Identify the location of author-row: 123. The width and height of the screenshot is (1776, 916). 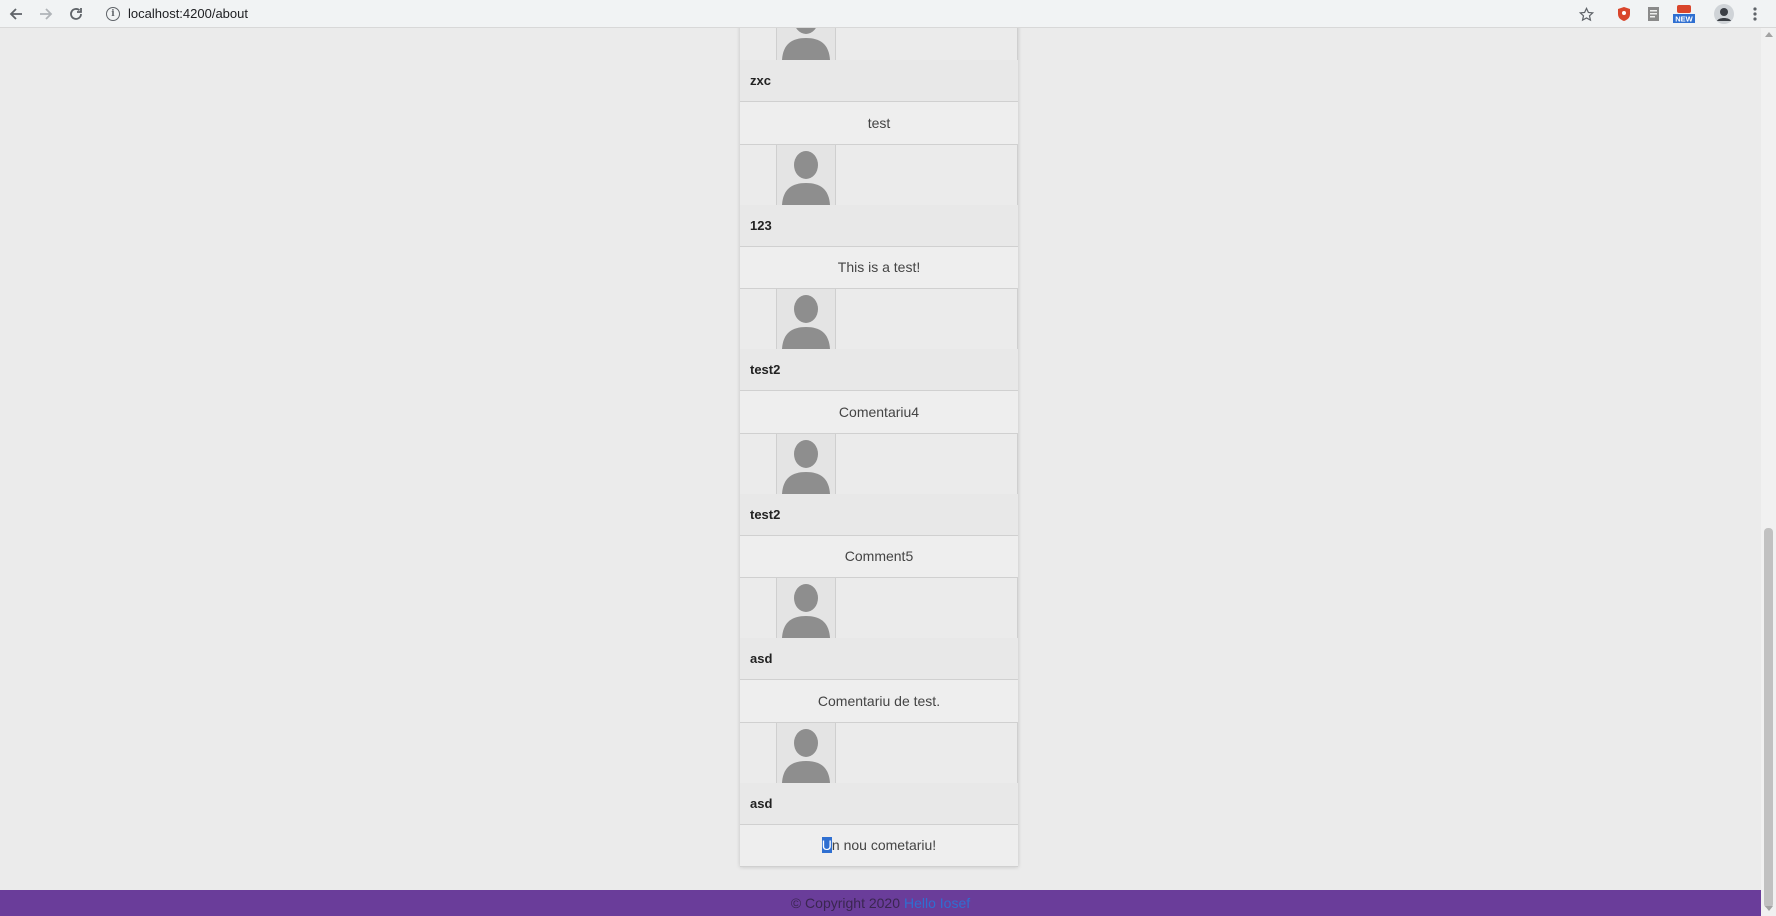
(879, 225).